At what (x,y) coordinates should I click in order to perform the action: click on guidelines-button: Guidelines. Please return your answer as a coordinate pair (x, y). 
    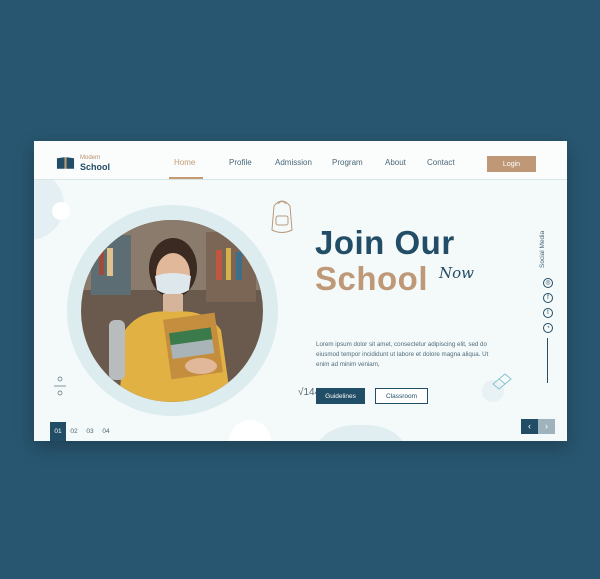
    Looking at the image, I should click on (340, 396).